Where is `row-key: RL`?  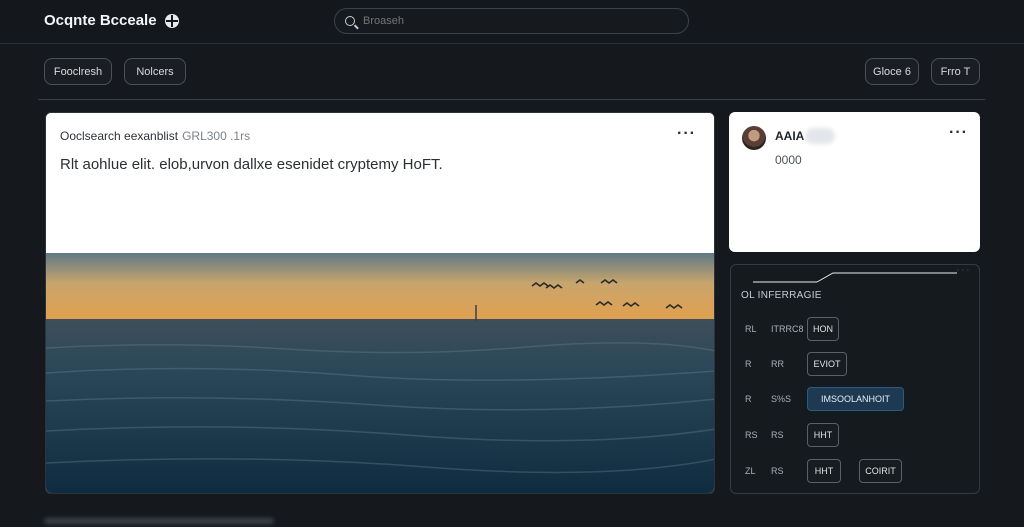
row-key: RL is located at coordinates (751, 329).